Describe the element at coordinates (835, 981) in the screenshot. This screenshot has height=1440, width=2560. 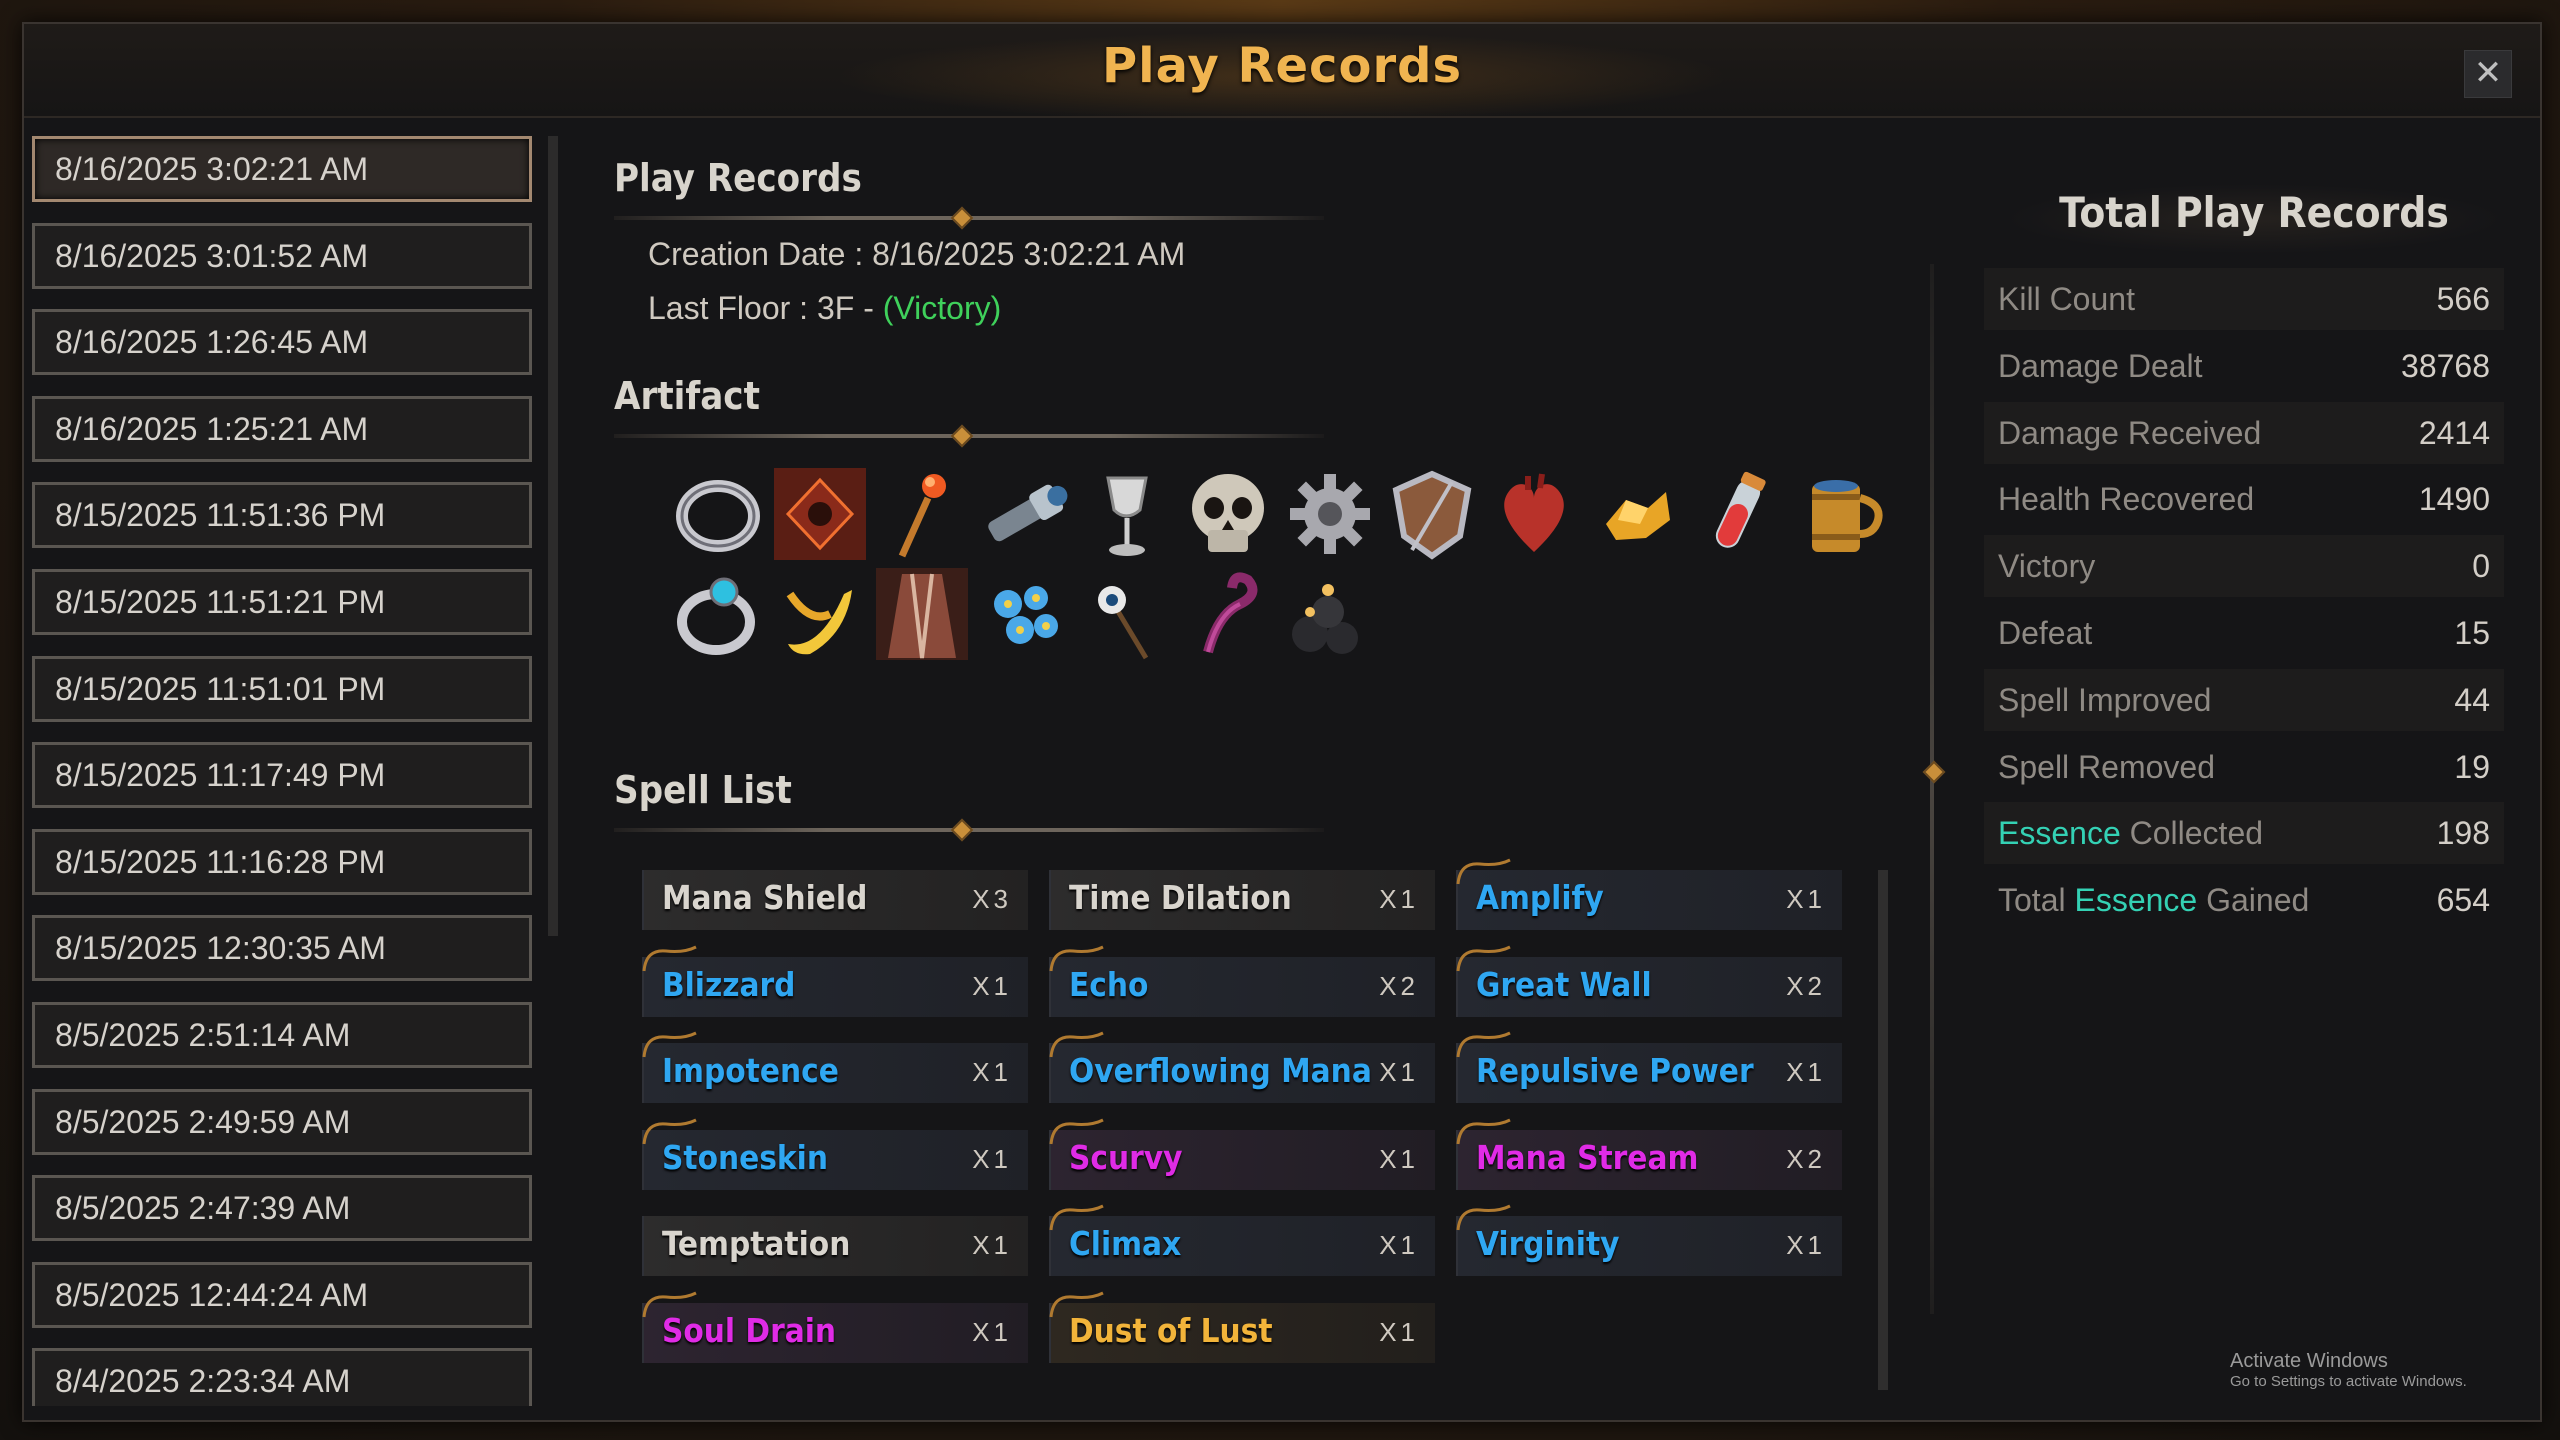
I see `spell-card: Blizzard X1` at that location.